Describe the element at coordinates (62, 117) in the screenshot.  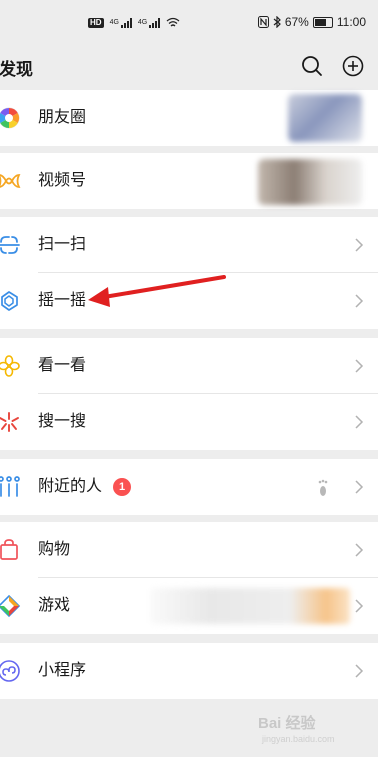
I see `menu-label-moments: 朋友圈` at that location.